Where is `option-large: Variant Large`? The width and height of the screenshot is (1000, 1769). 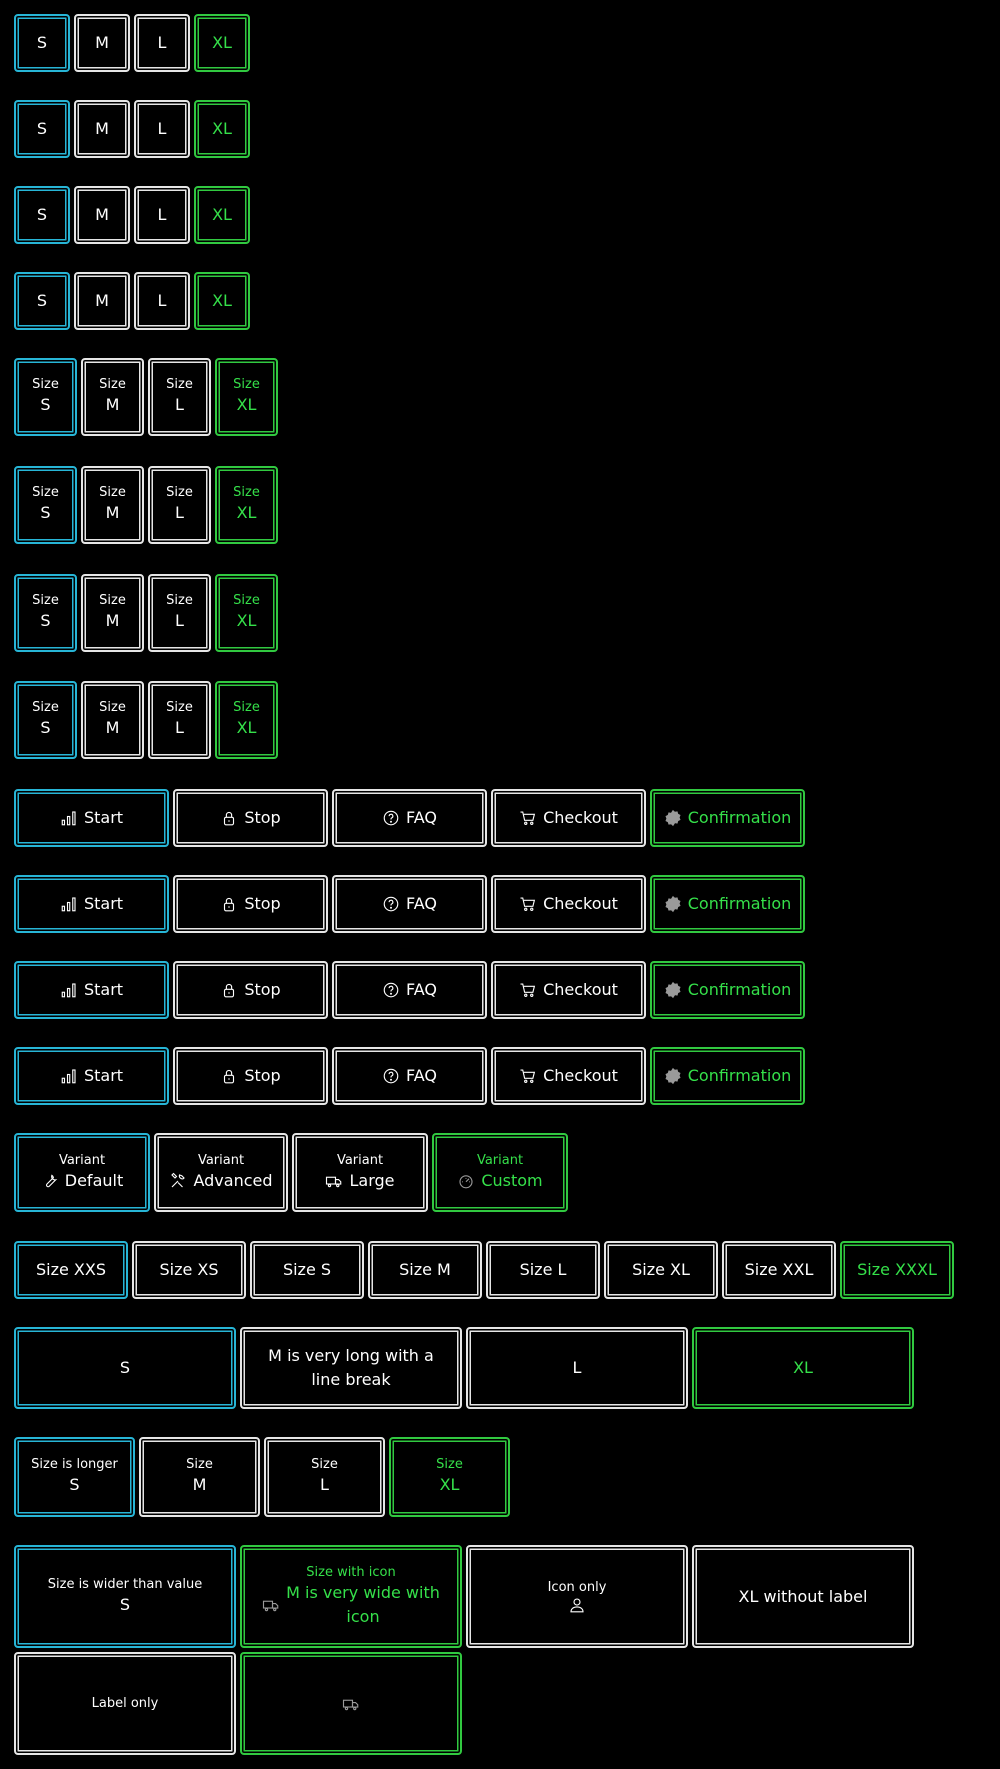
option-large: Variant Large is located at coordinates (360, 1172).